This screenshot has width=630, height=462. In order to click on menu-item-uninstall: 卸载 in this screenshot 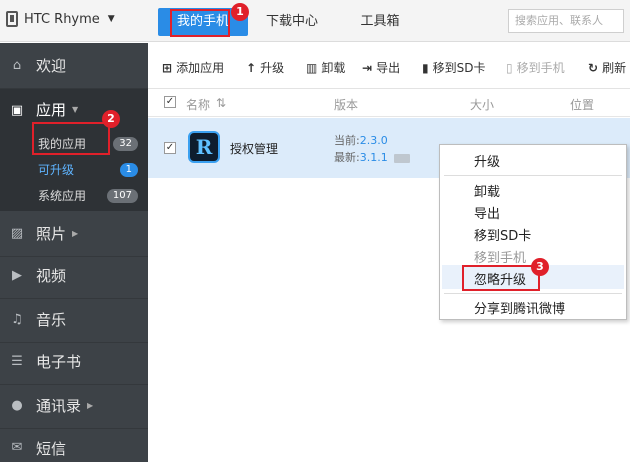, I will do `click(487, 190)`.